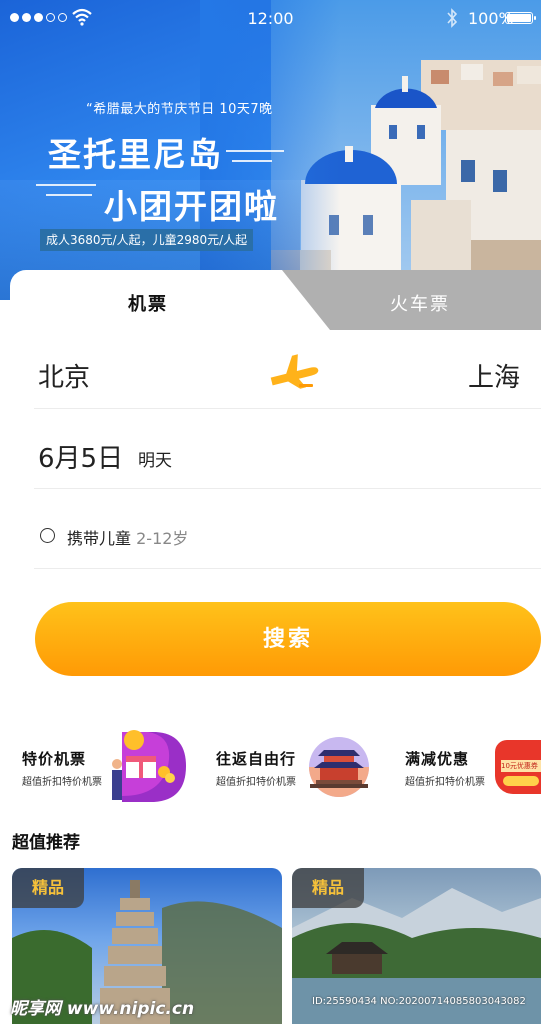 This screenshot has width=541, height=1024. I want to click on status-time: 12:00, so click(270, 18).